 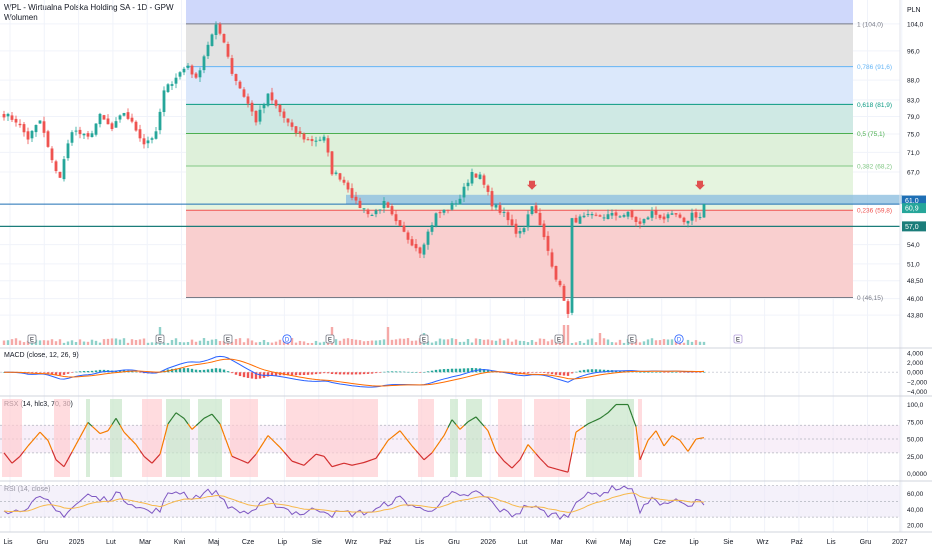 I want to click on price-tag-label: 57,0, so click(x=912, y=227).